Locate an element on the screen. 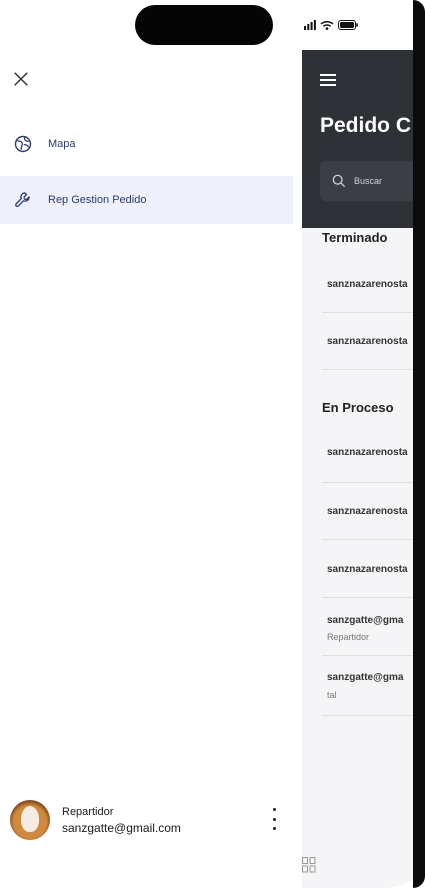 The height and width of the screenshot is (888, 425). signal-icon is located at coordinates (310, 25).